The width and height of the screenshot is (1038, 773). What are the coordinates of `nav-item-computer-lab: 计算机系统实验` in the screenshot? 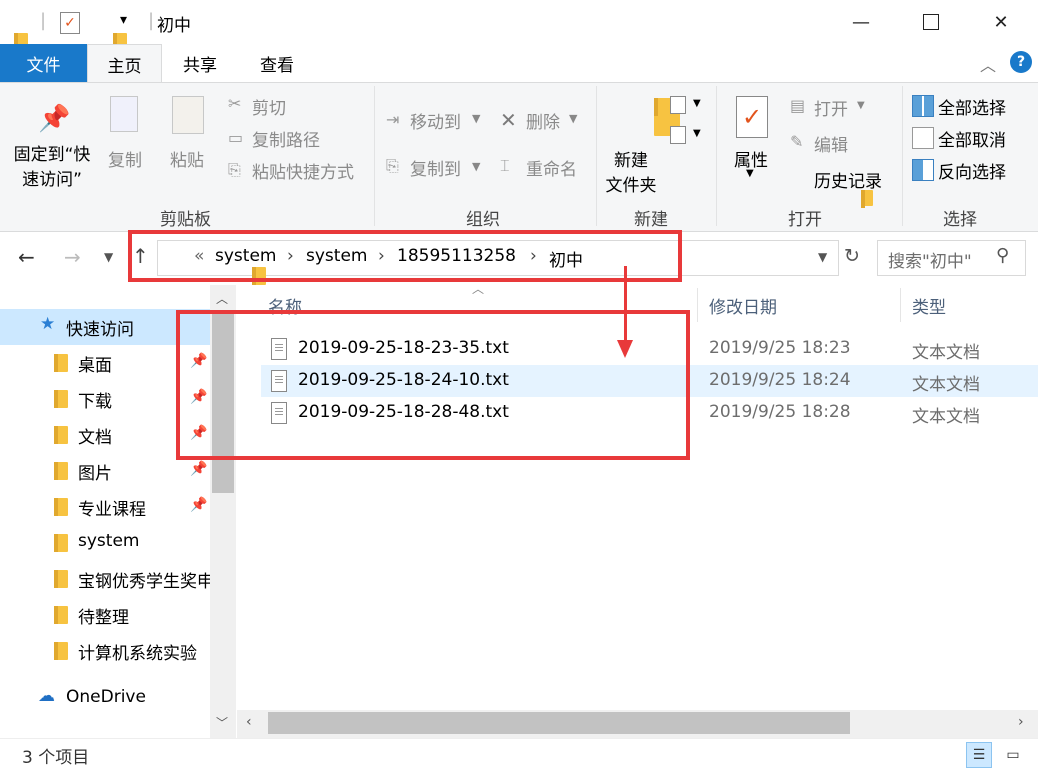 It's located at (105, 651).